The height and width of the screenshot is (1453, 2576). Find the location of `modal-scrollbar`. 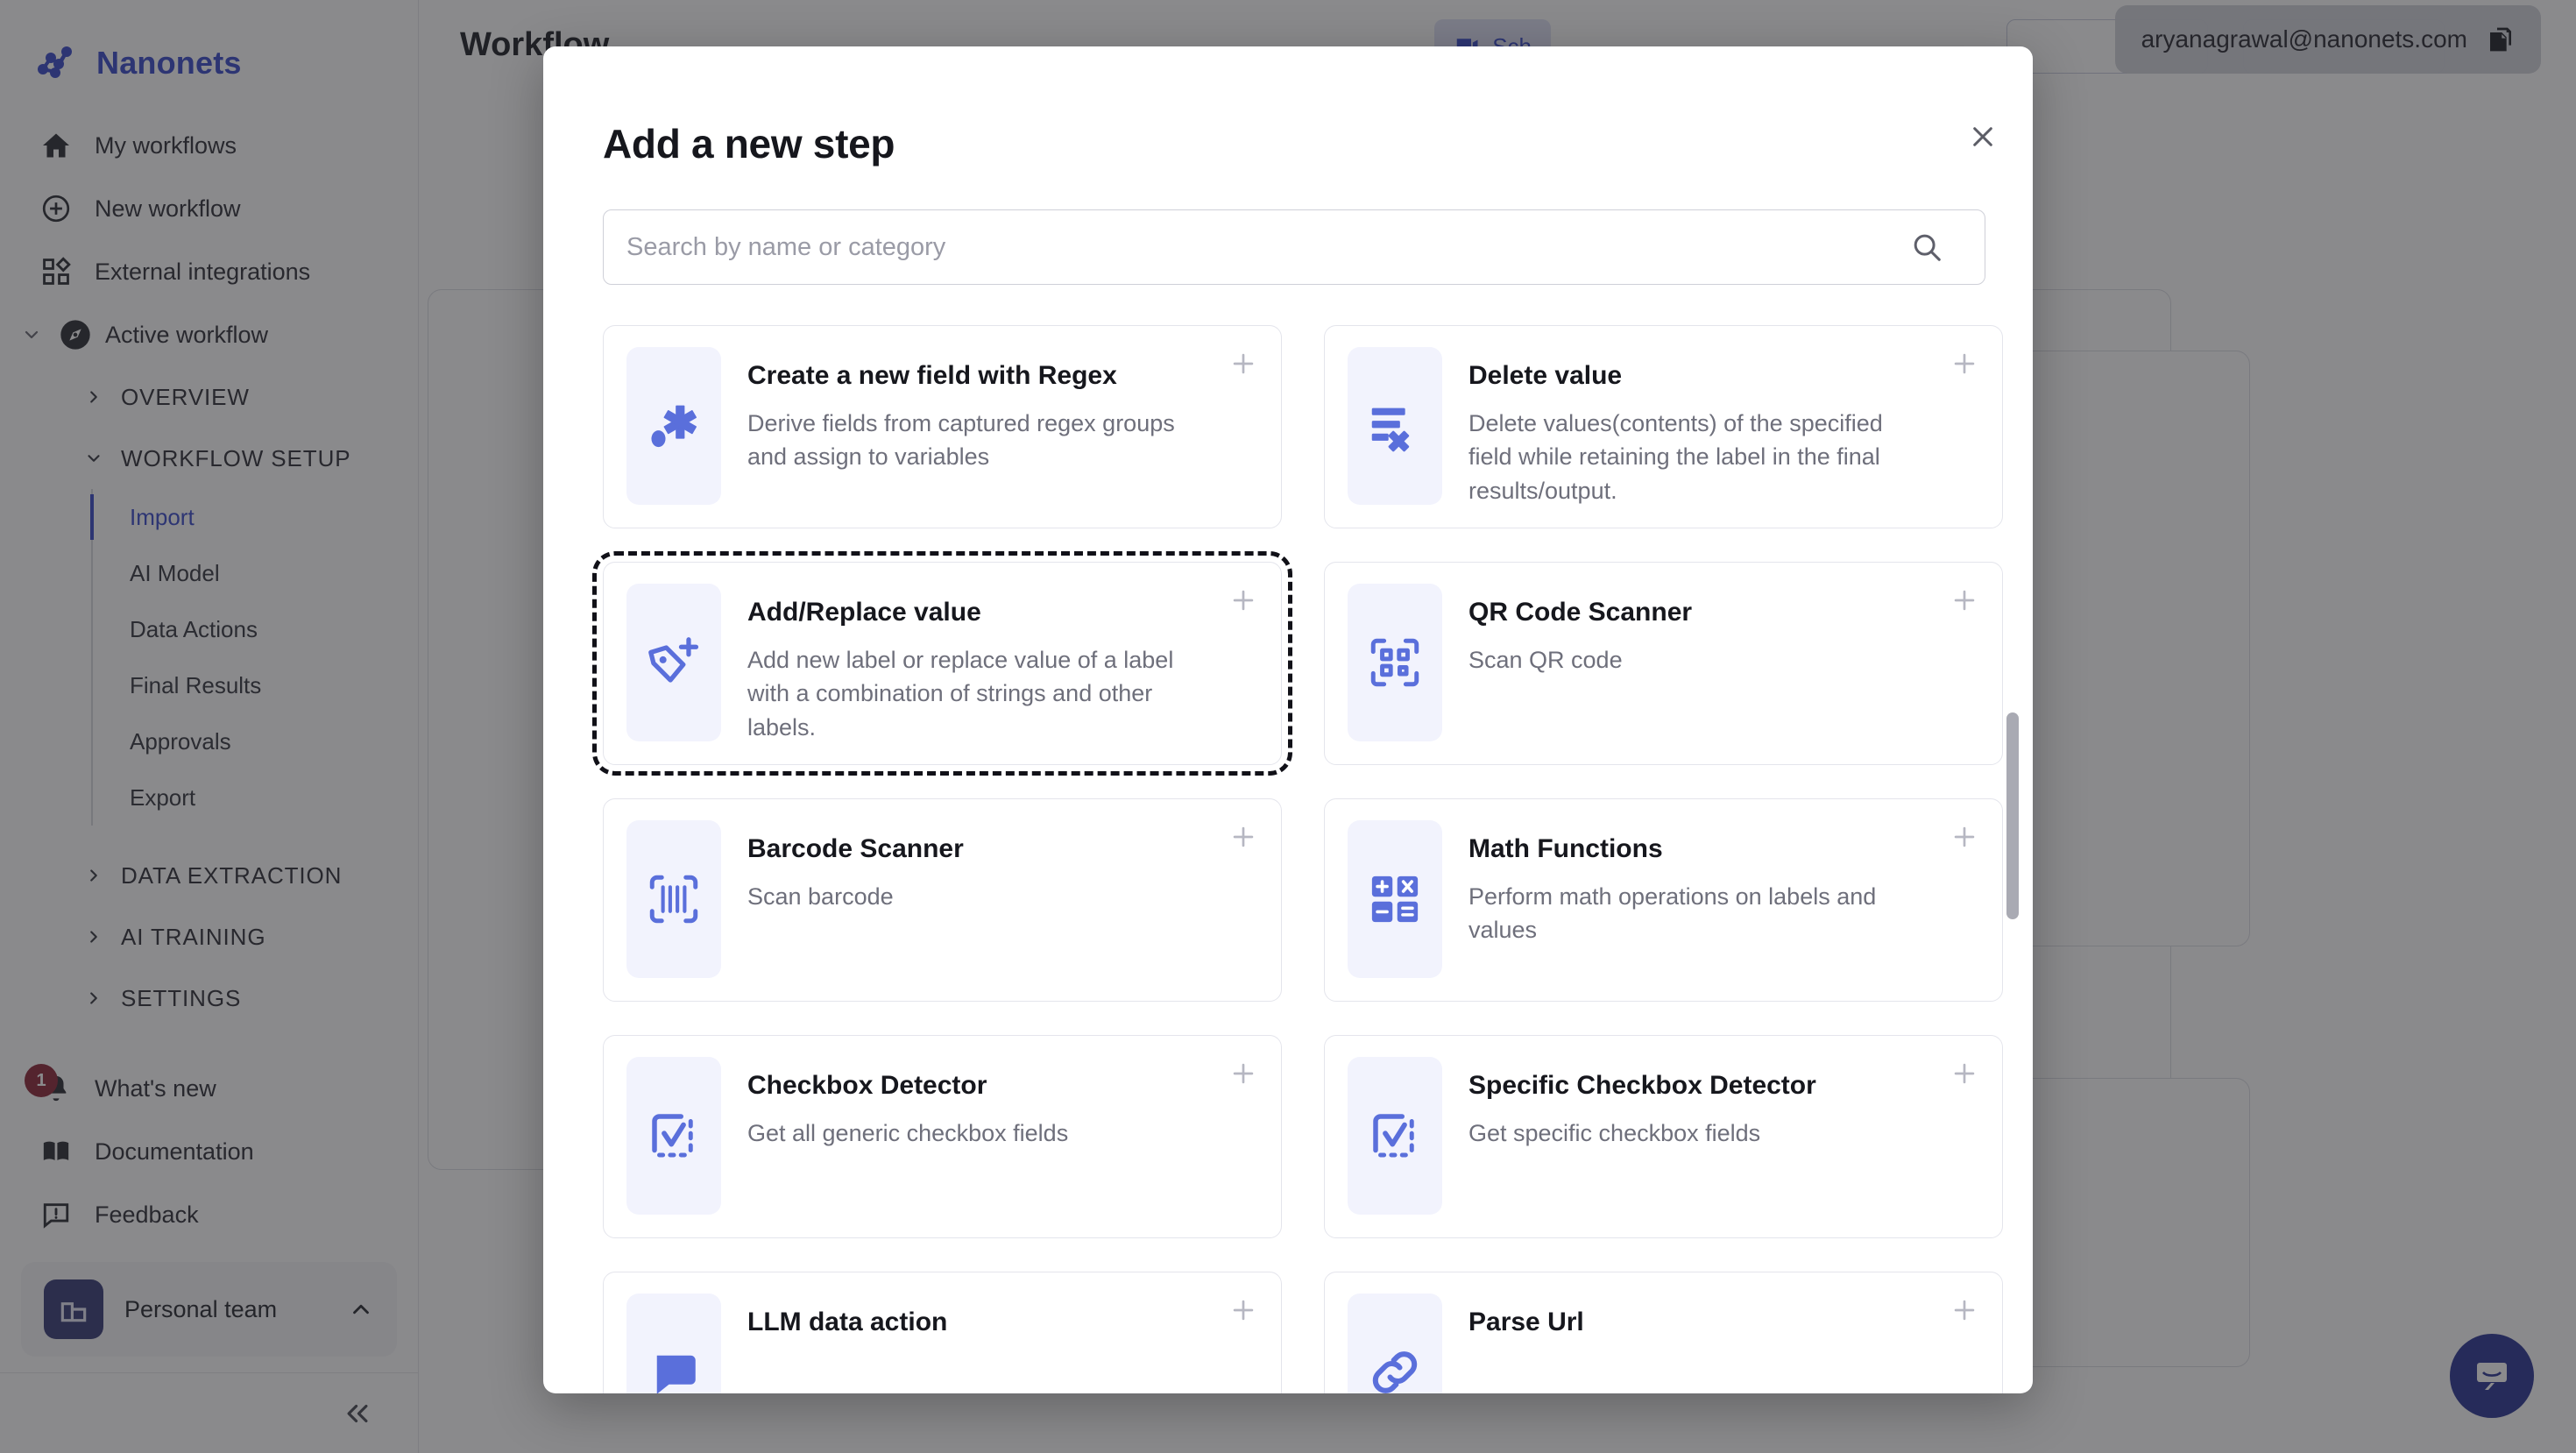

modal-scrollbar is located at coordinates (2012, 859).